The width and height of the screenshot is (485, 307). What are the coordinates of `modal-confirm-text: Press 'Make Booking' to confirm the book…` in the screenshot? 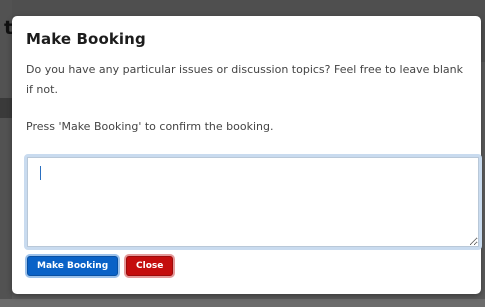 It's located at (150, 126).